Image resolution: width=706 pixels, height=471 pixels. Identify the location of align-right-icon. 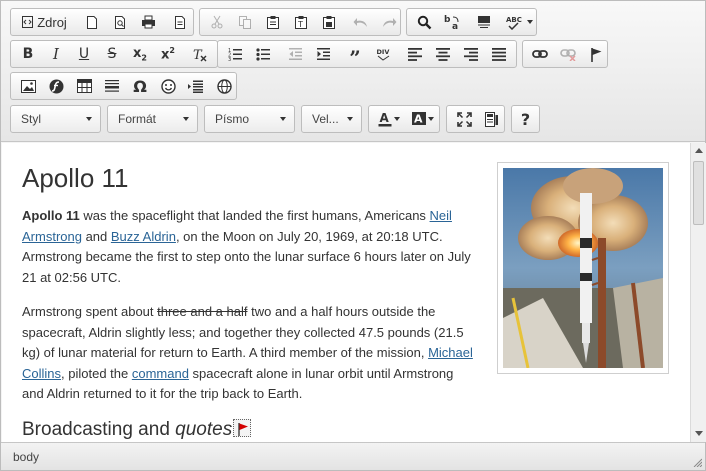
(471, 54).